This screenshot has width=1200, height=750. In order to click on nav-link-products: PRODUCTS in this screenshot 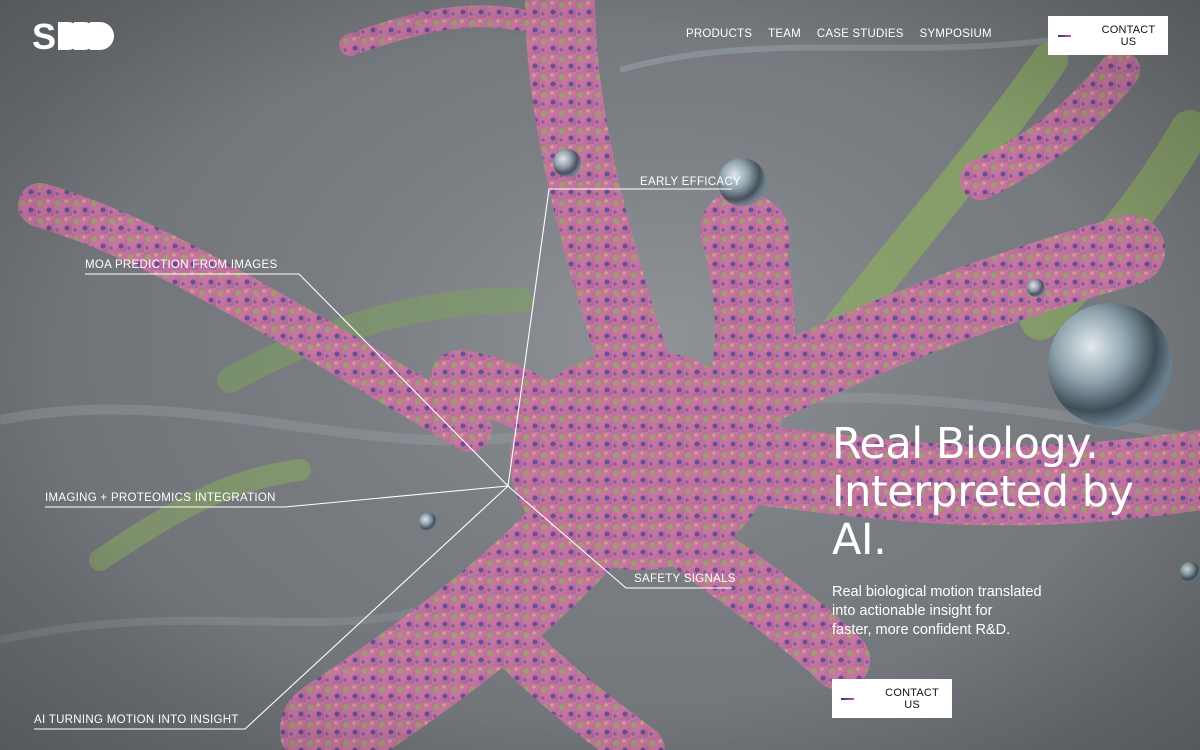, I will do `click(719, 34)`.